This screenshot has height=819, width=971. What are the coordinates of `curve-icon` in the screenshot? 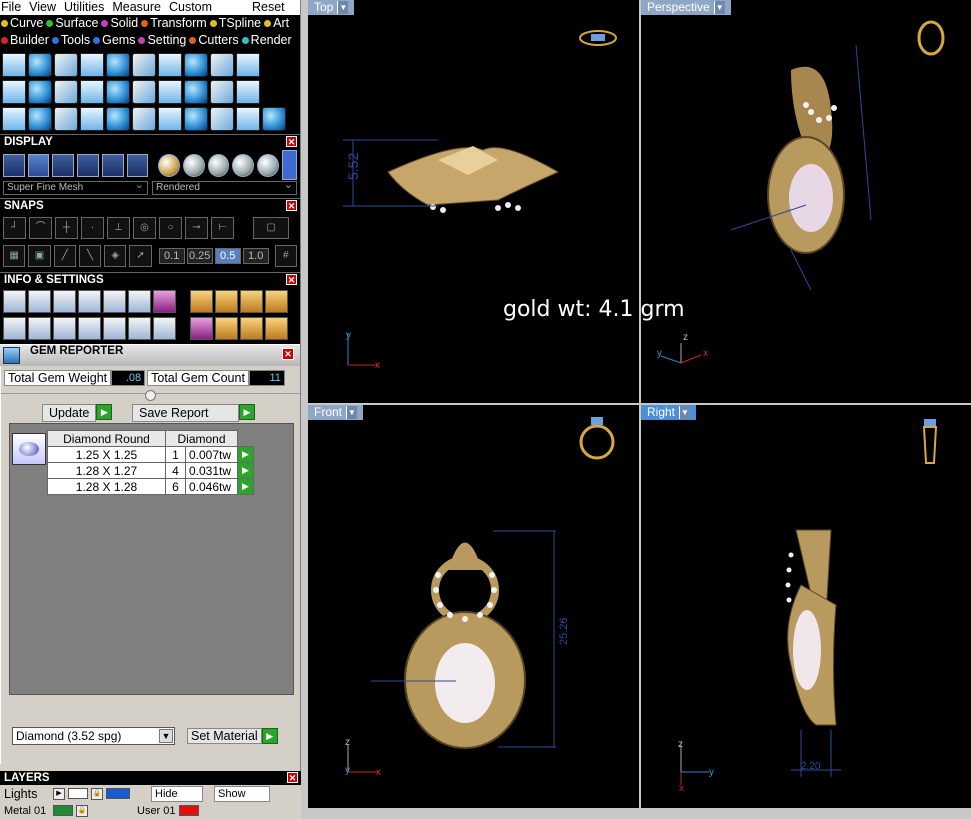 It's located at (40, 64).